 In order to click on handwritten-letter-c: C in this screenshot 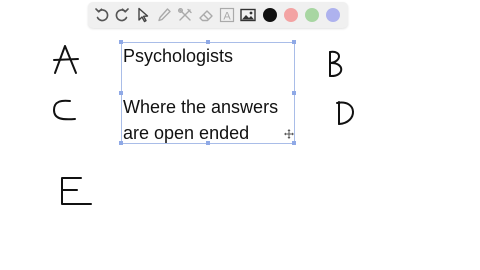, I will do `click(64, 110)`.